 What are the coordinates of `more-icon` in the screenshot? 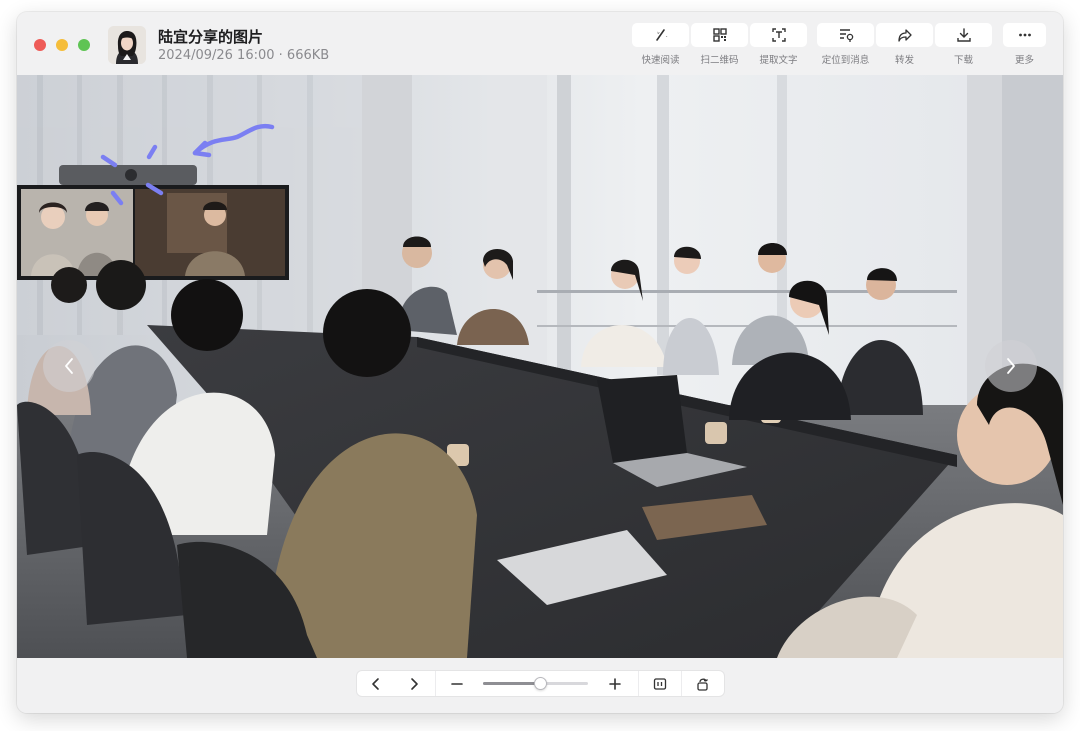 It's located at (1024, 35).